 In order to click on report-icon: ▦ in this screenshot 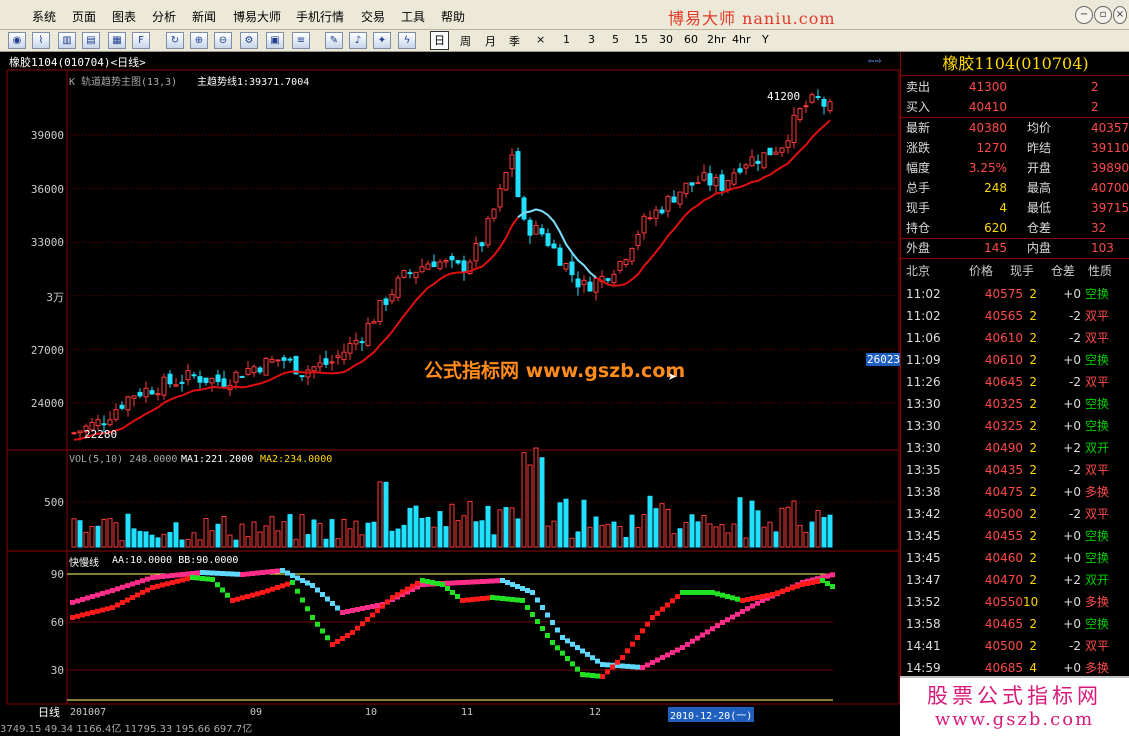, I will do `click(117, 40)`.